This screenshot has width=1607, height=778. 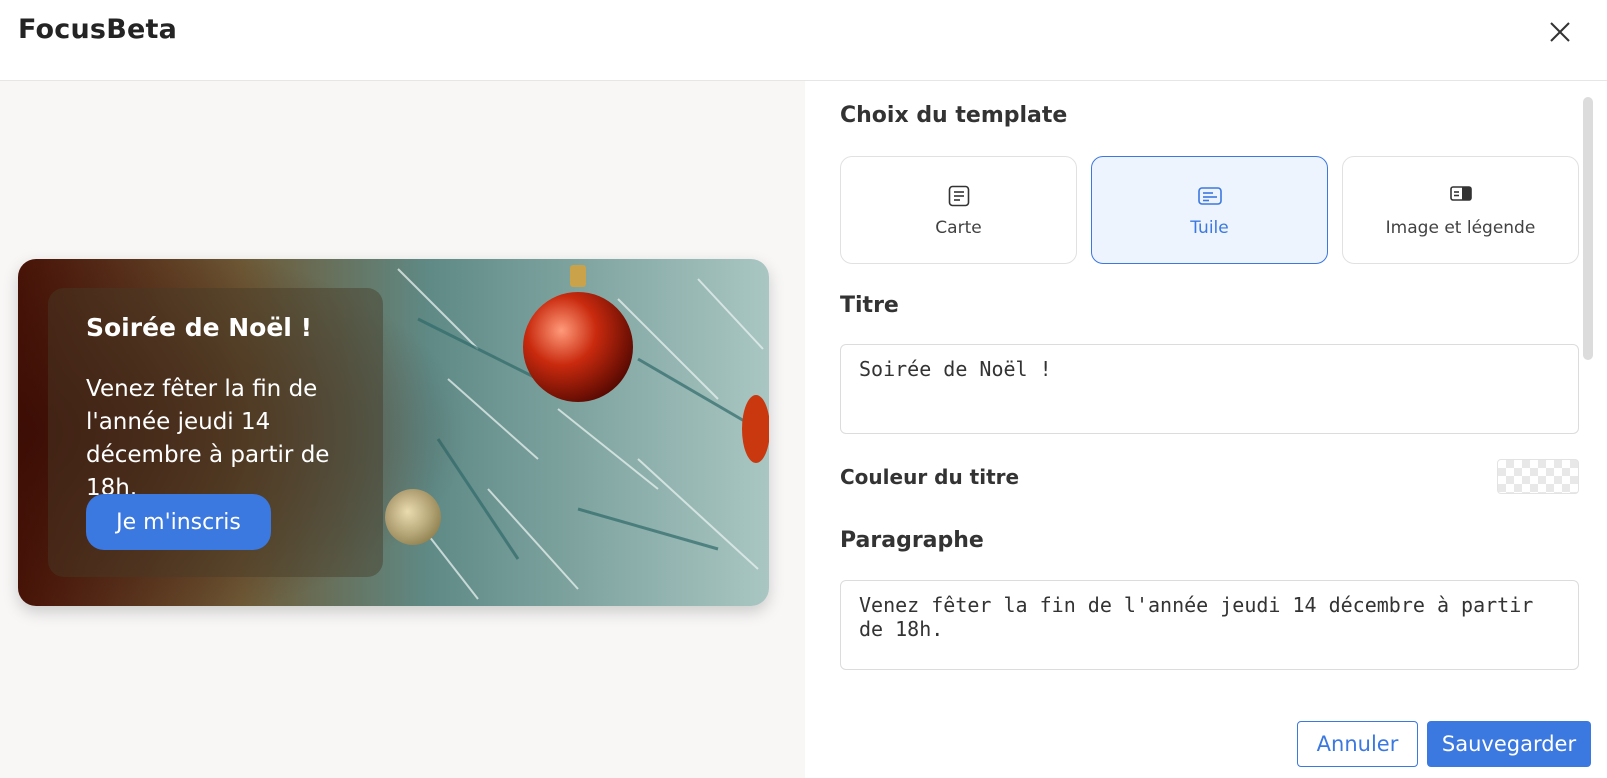 I want to click on save-button: Sauvegarder, so click(x=1509, y=744).